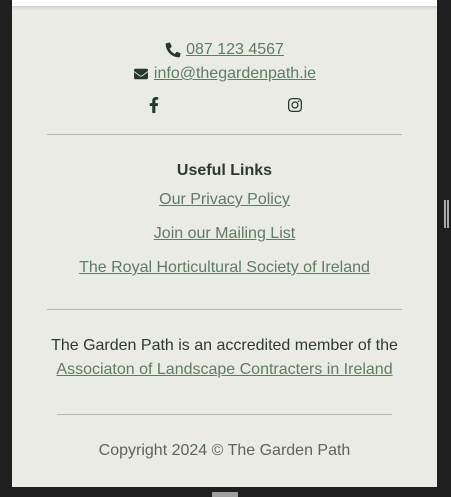  Describe the element at coordinates (173, 50) in the screenshot. I see `phone-icon` at that location.